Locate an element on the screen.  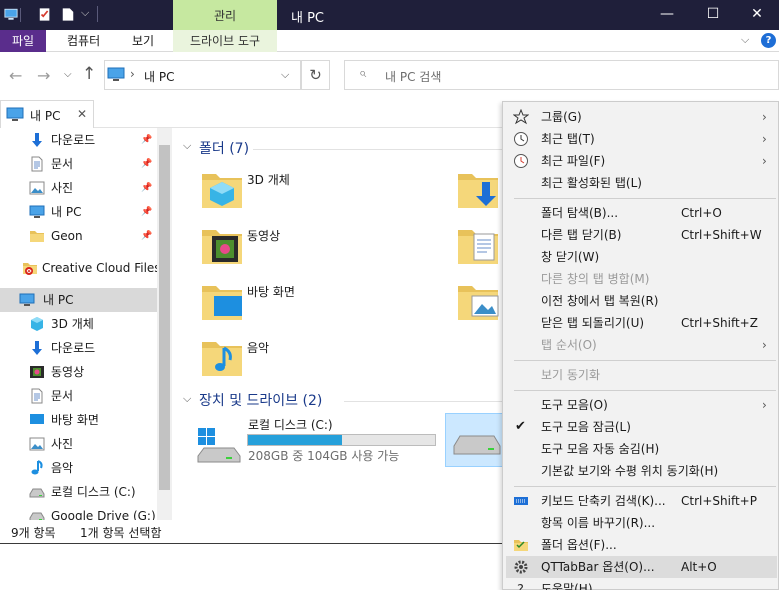
sidebar-item: 음악 is located at coordinates (78, 468).